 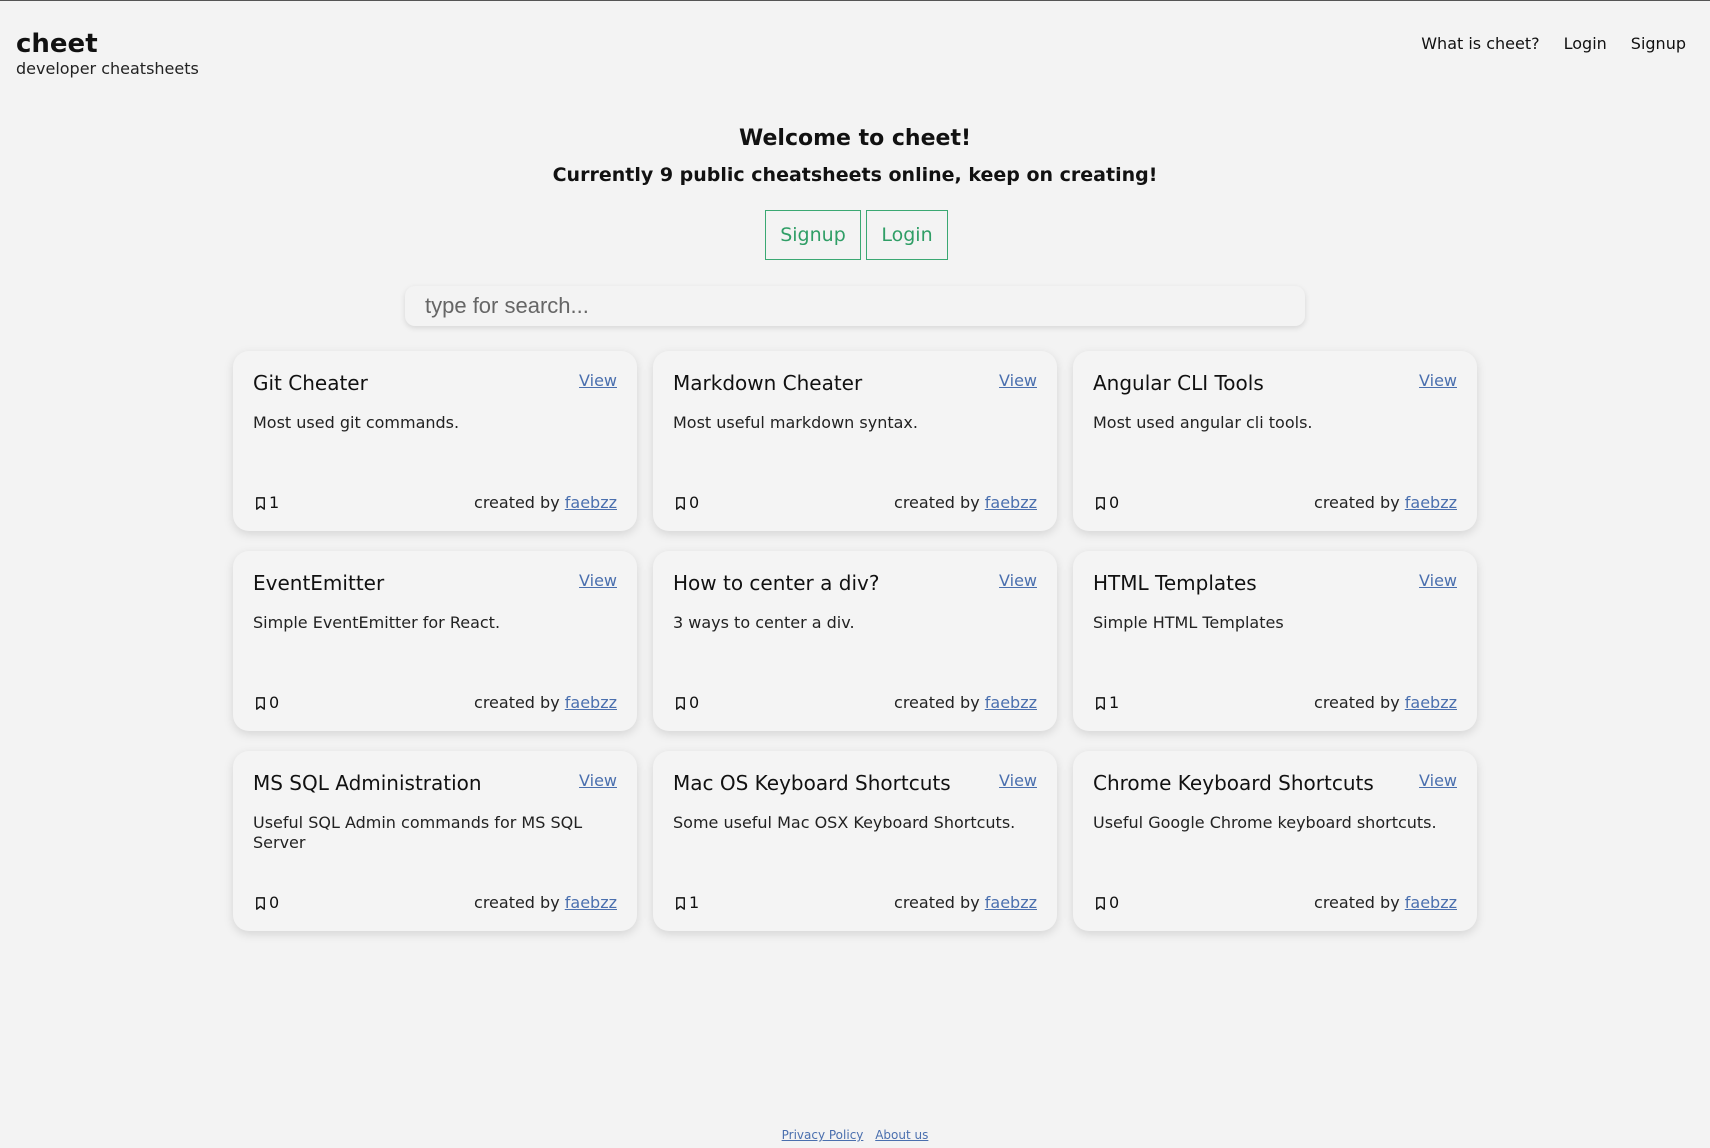 I want to click on hero-buttons: Signup Login, so click(x=856, y=235).